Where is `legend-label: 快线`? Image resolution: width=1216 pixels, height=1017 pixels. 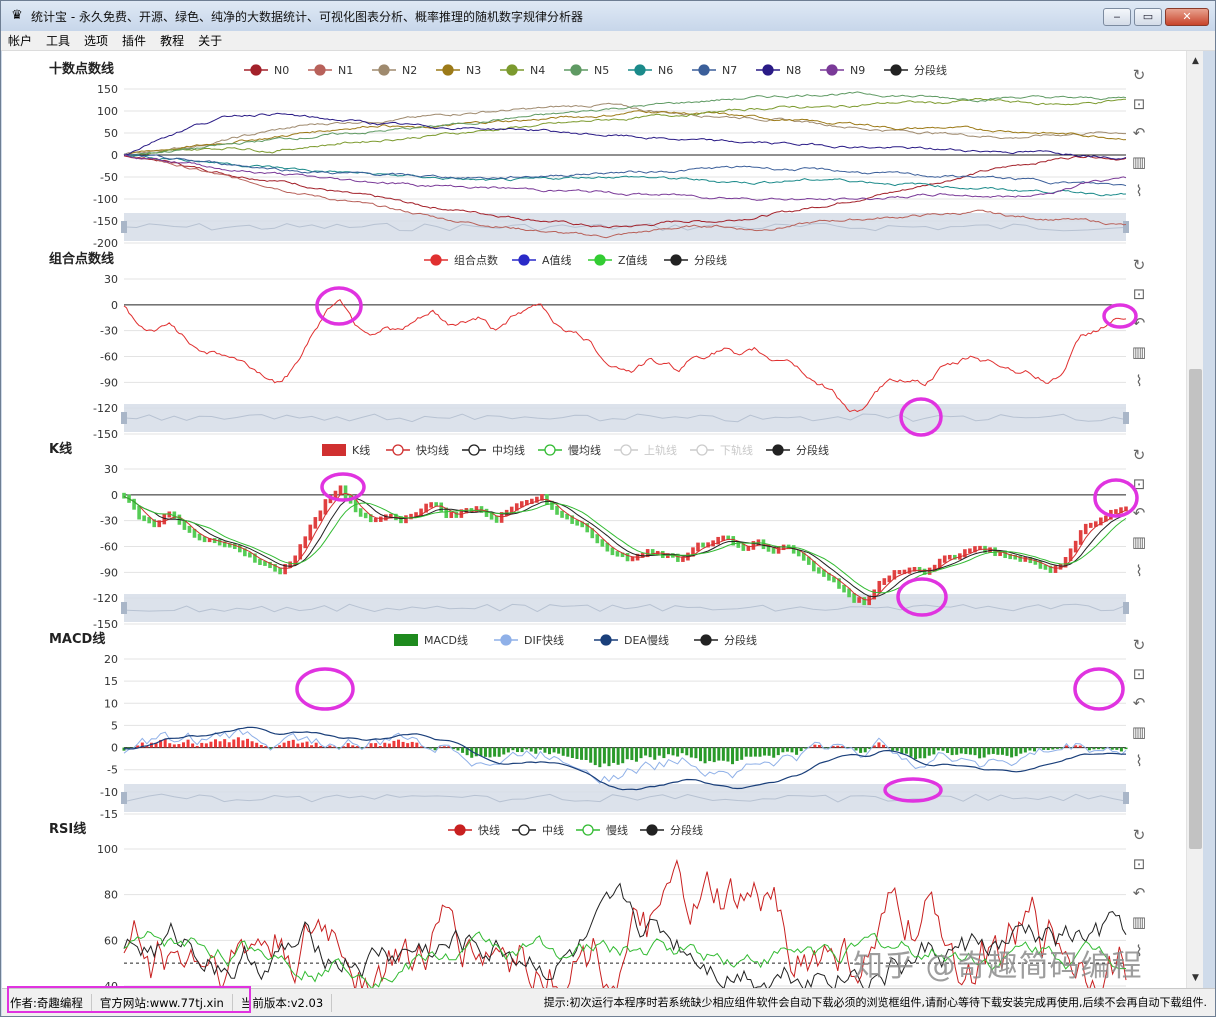 legend-label: 快线 is located at coordinates (489, 830).